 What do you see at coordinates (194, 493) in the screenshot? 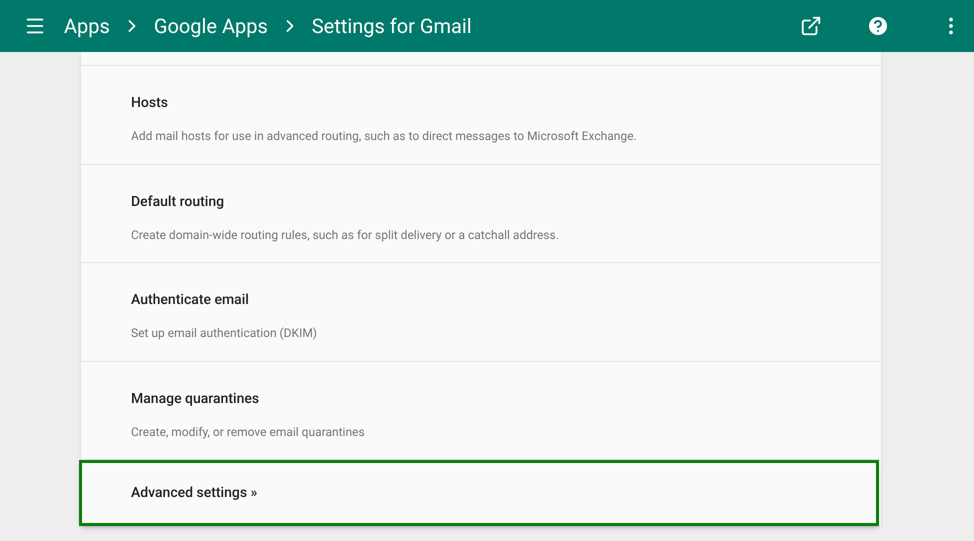
I see `advanced-settings-link: Advanced settings »` at bounding box center [194, 493].